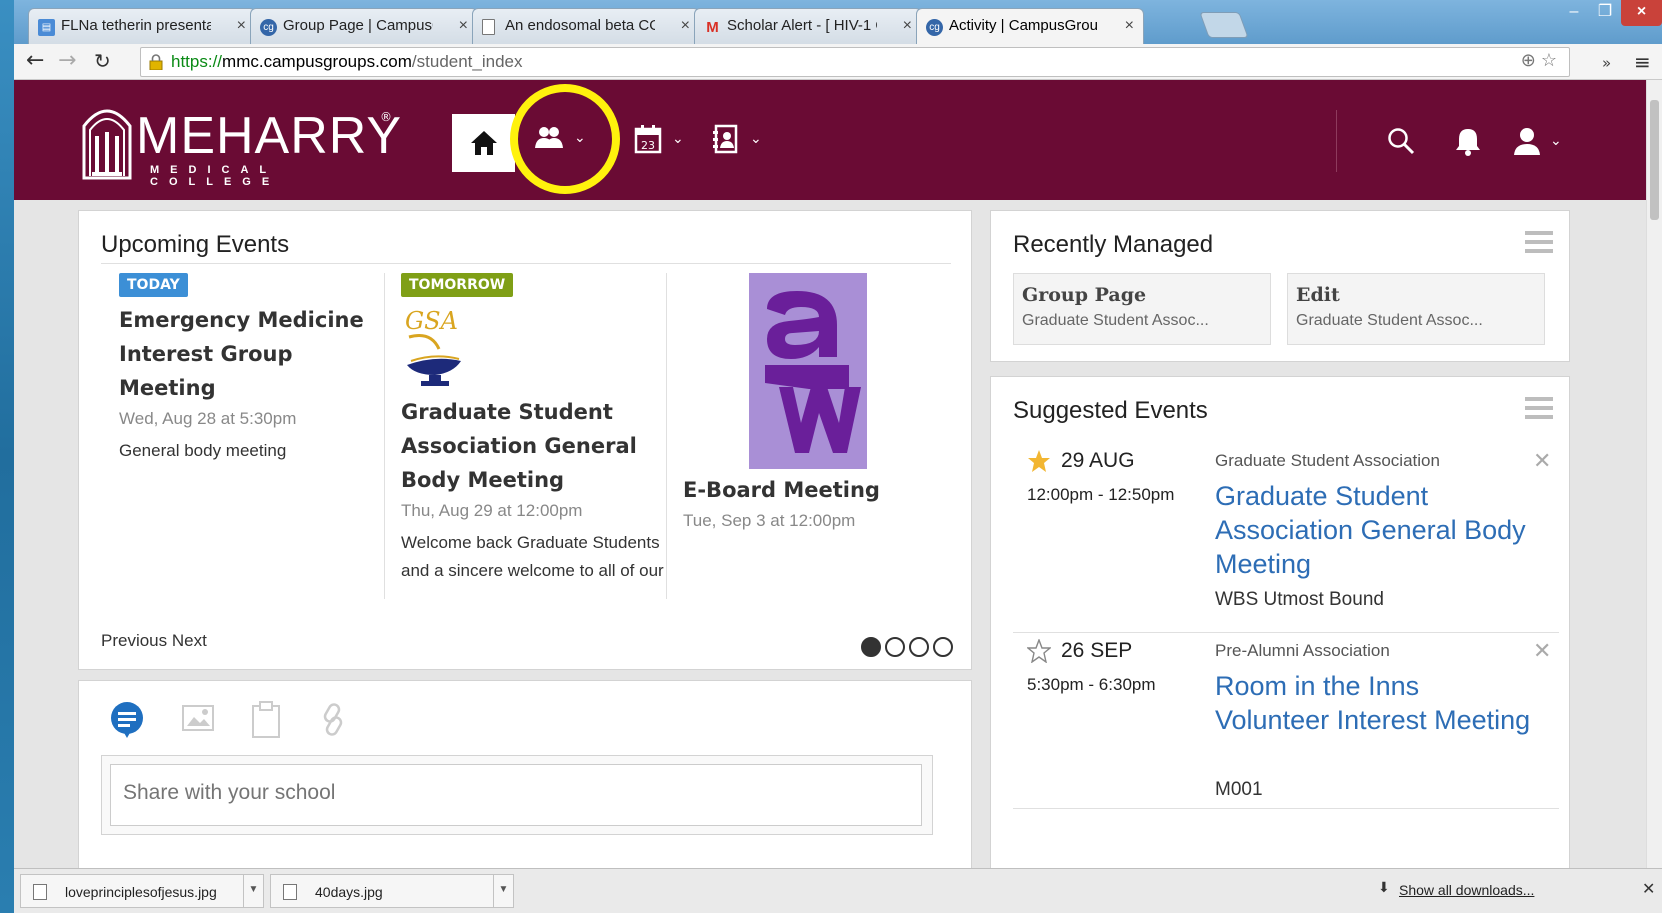  Describe the element at coordinates (1642, 62) in the screenshot. I see `browser-menu-icon: ≡` at that location.